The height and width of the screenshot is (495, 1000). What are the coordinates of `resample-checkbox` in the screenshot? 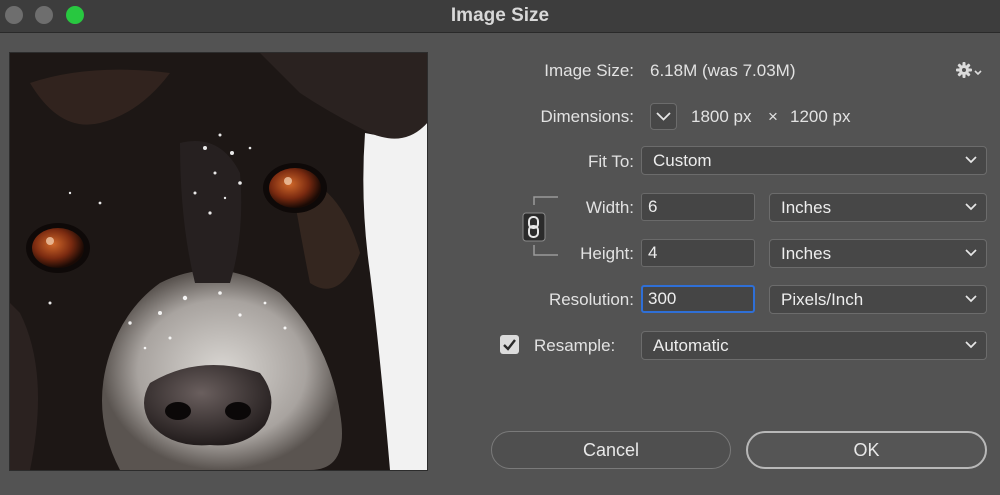 It's located at (509, 344).